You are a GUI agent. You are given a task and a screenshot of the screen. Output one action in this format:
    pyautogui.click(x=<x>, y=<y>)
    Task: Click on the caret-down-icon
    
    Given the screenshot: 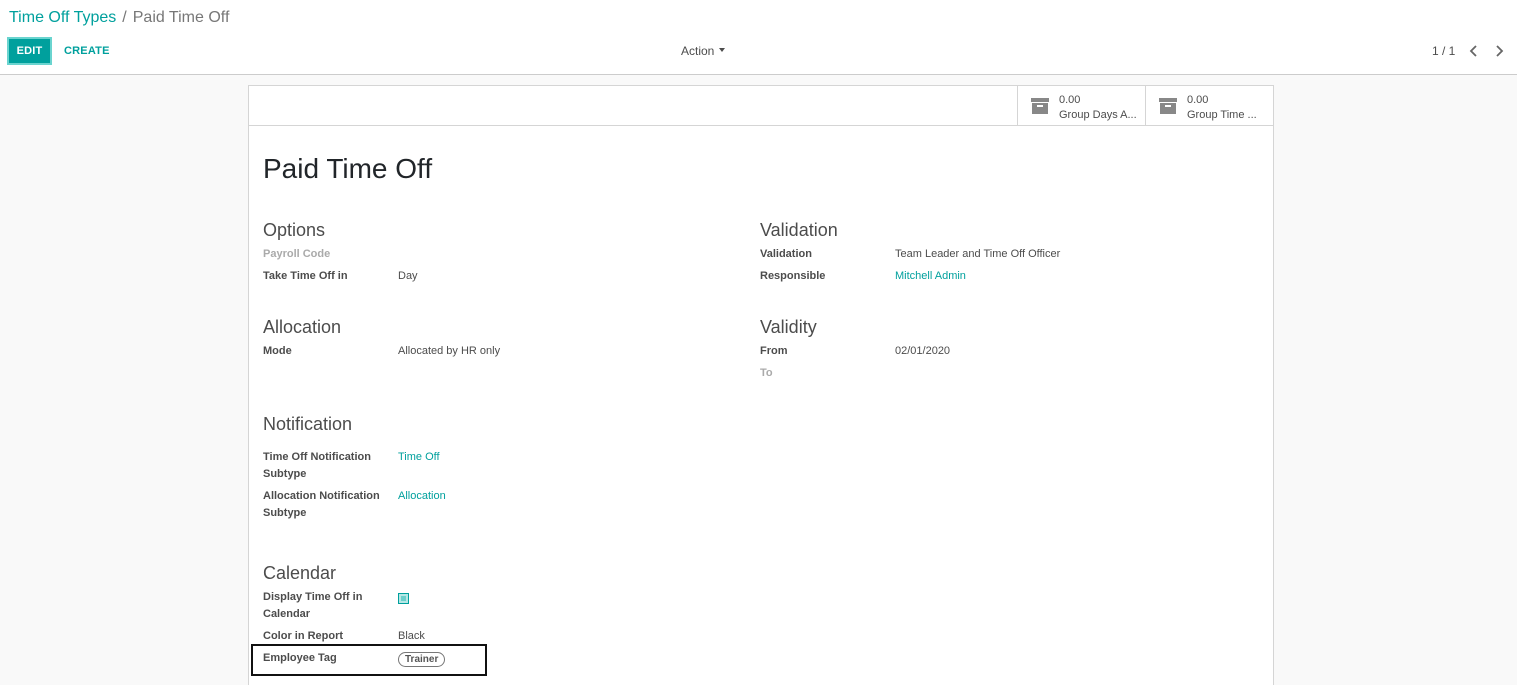 What is the action you would take?
    pyautogui.click(x=722, y=50)
    